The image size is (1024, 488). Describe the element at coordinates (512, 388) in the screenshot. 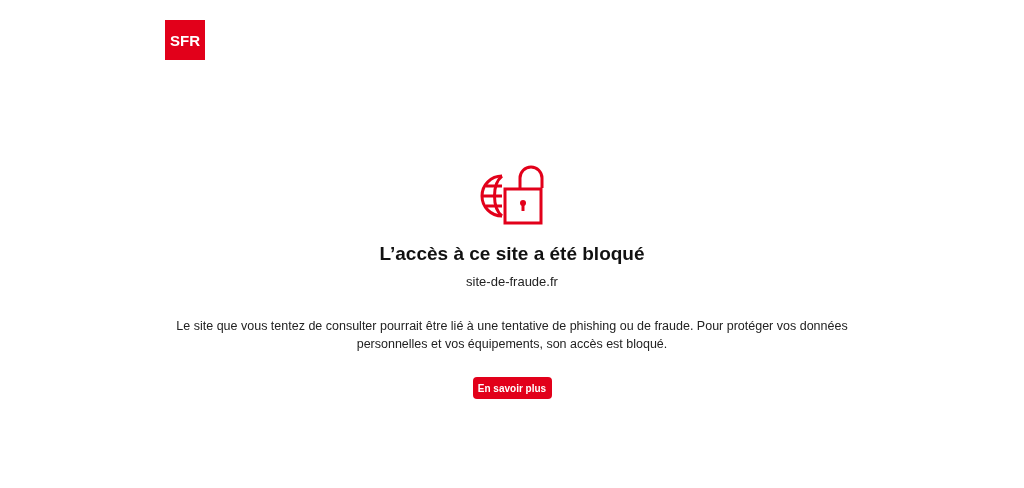

I see `learn-more-button: En savoir plus` at that location.